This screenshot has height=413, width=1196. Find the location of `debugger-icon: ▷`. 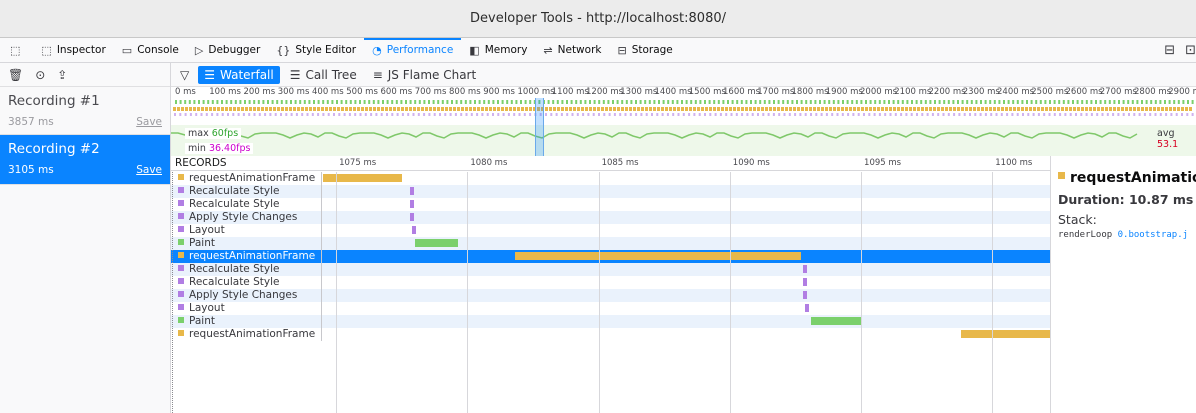

debugger-icon: ▷ is located at coordinates (199, 50).